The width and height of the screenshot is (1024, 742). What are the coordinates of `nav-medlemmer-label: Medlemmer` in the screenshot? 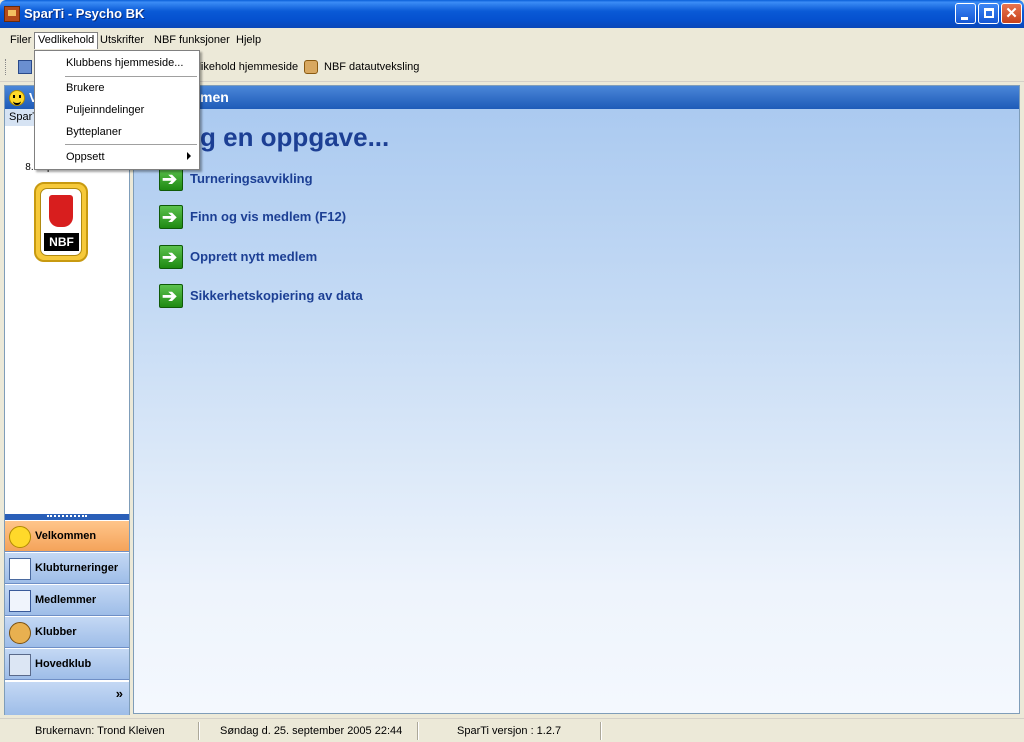 It's located at (66, 600).